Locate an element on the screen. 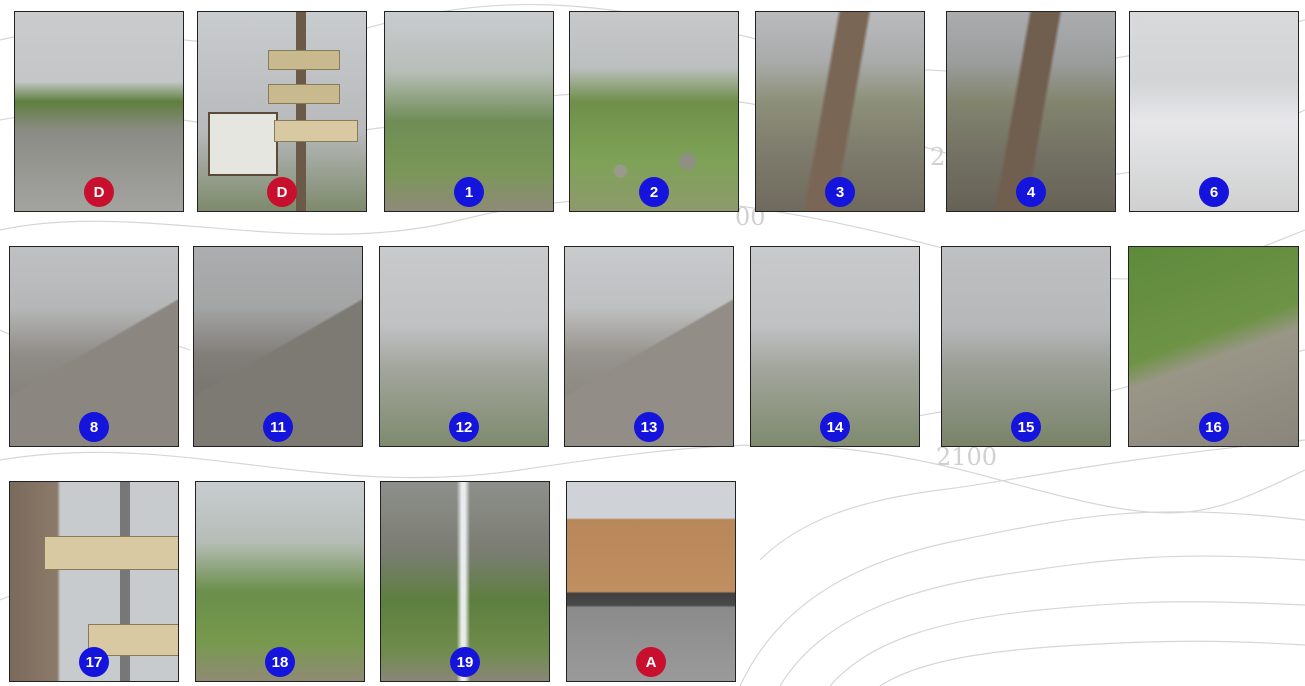 This screenshot has height=686, width=1305. photo-15: 15 is located at coordinates (1026, 346).